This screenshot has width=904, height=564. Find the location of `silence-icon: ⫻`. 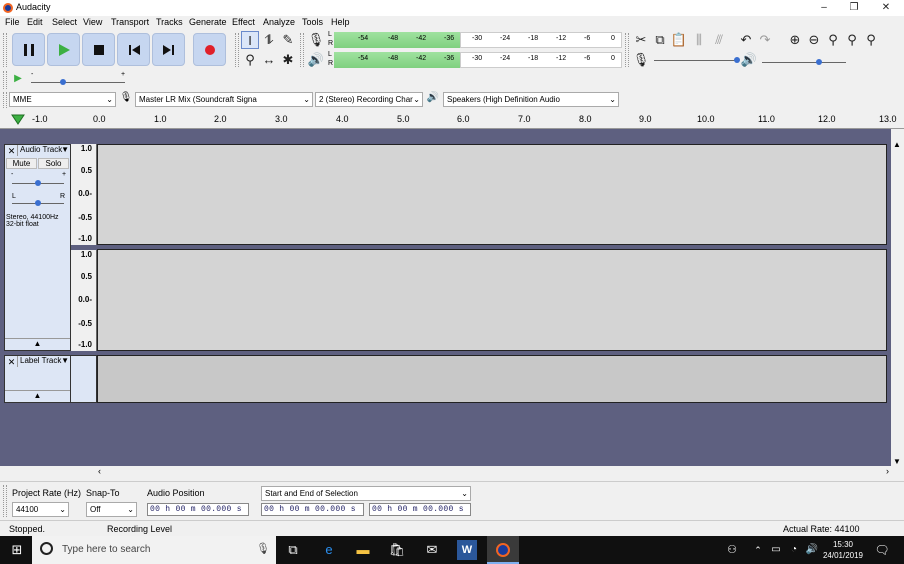

silence-icon: ⫻ is located at coordinates (719, 40).